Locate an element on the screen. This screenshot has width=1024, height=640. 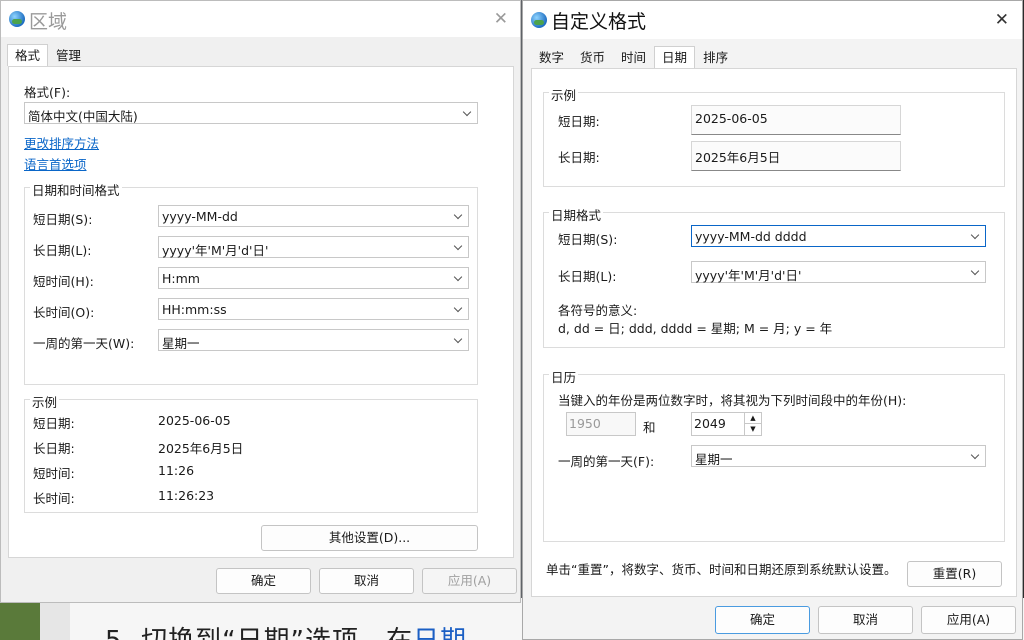
tab-number: 数字 is located at coordinates (551, 57).